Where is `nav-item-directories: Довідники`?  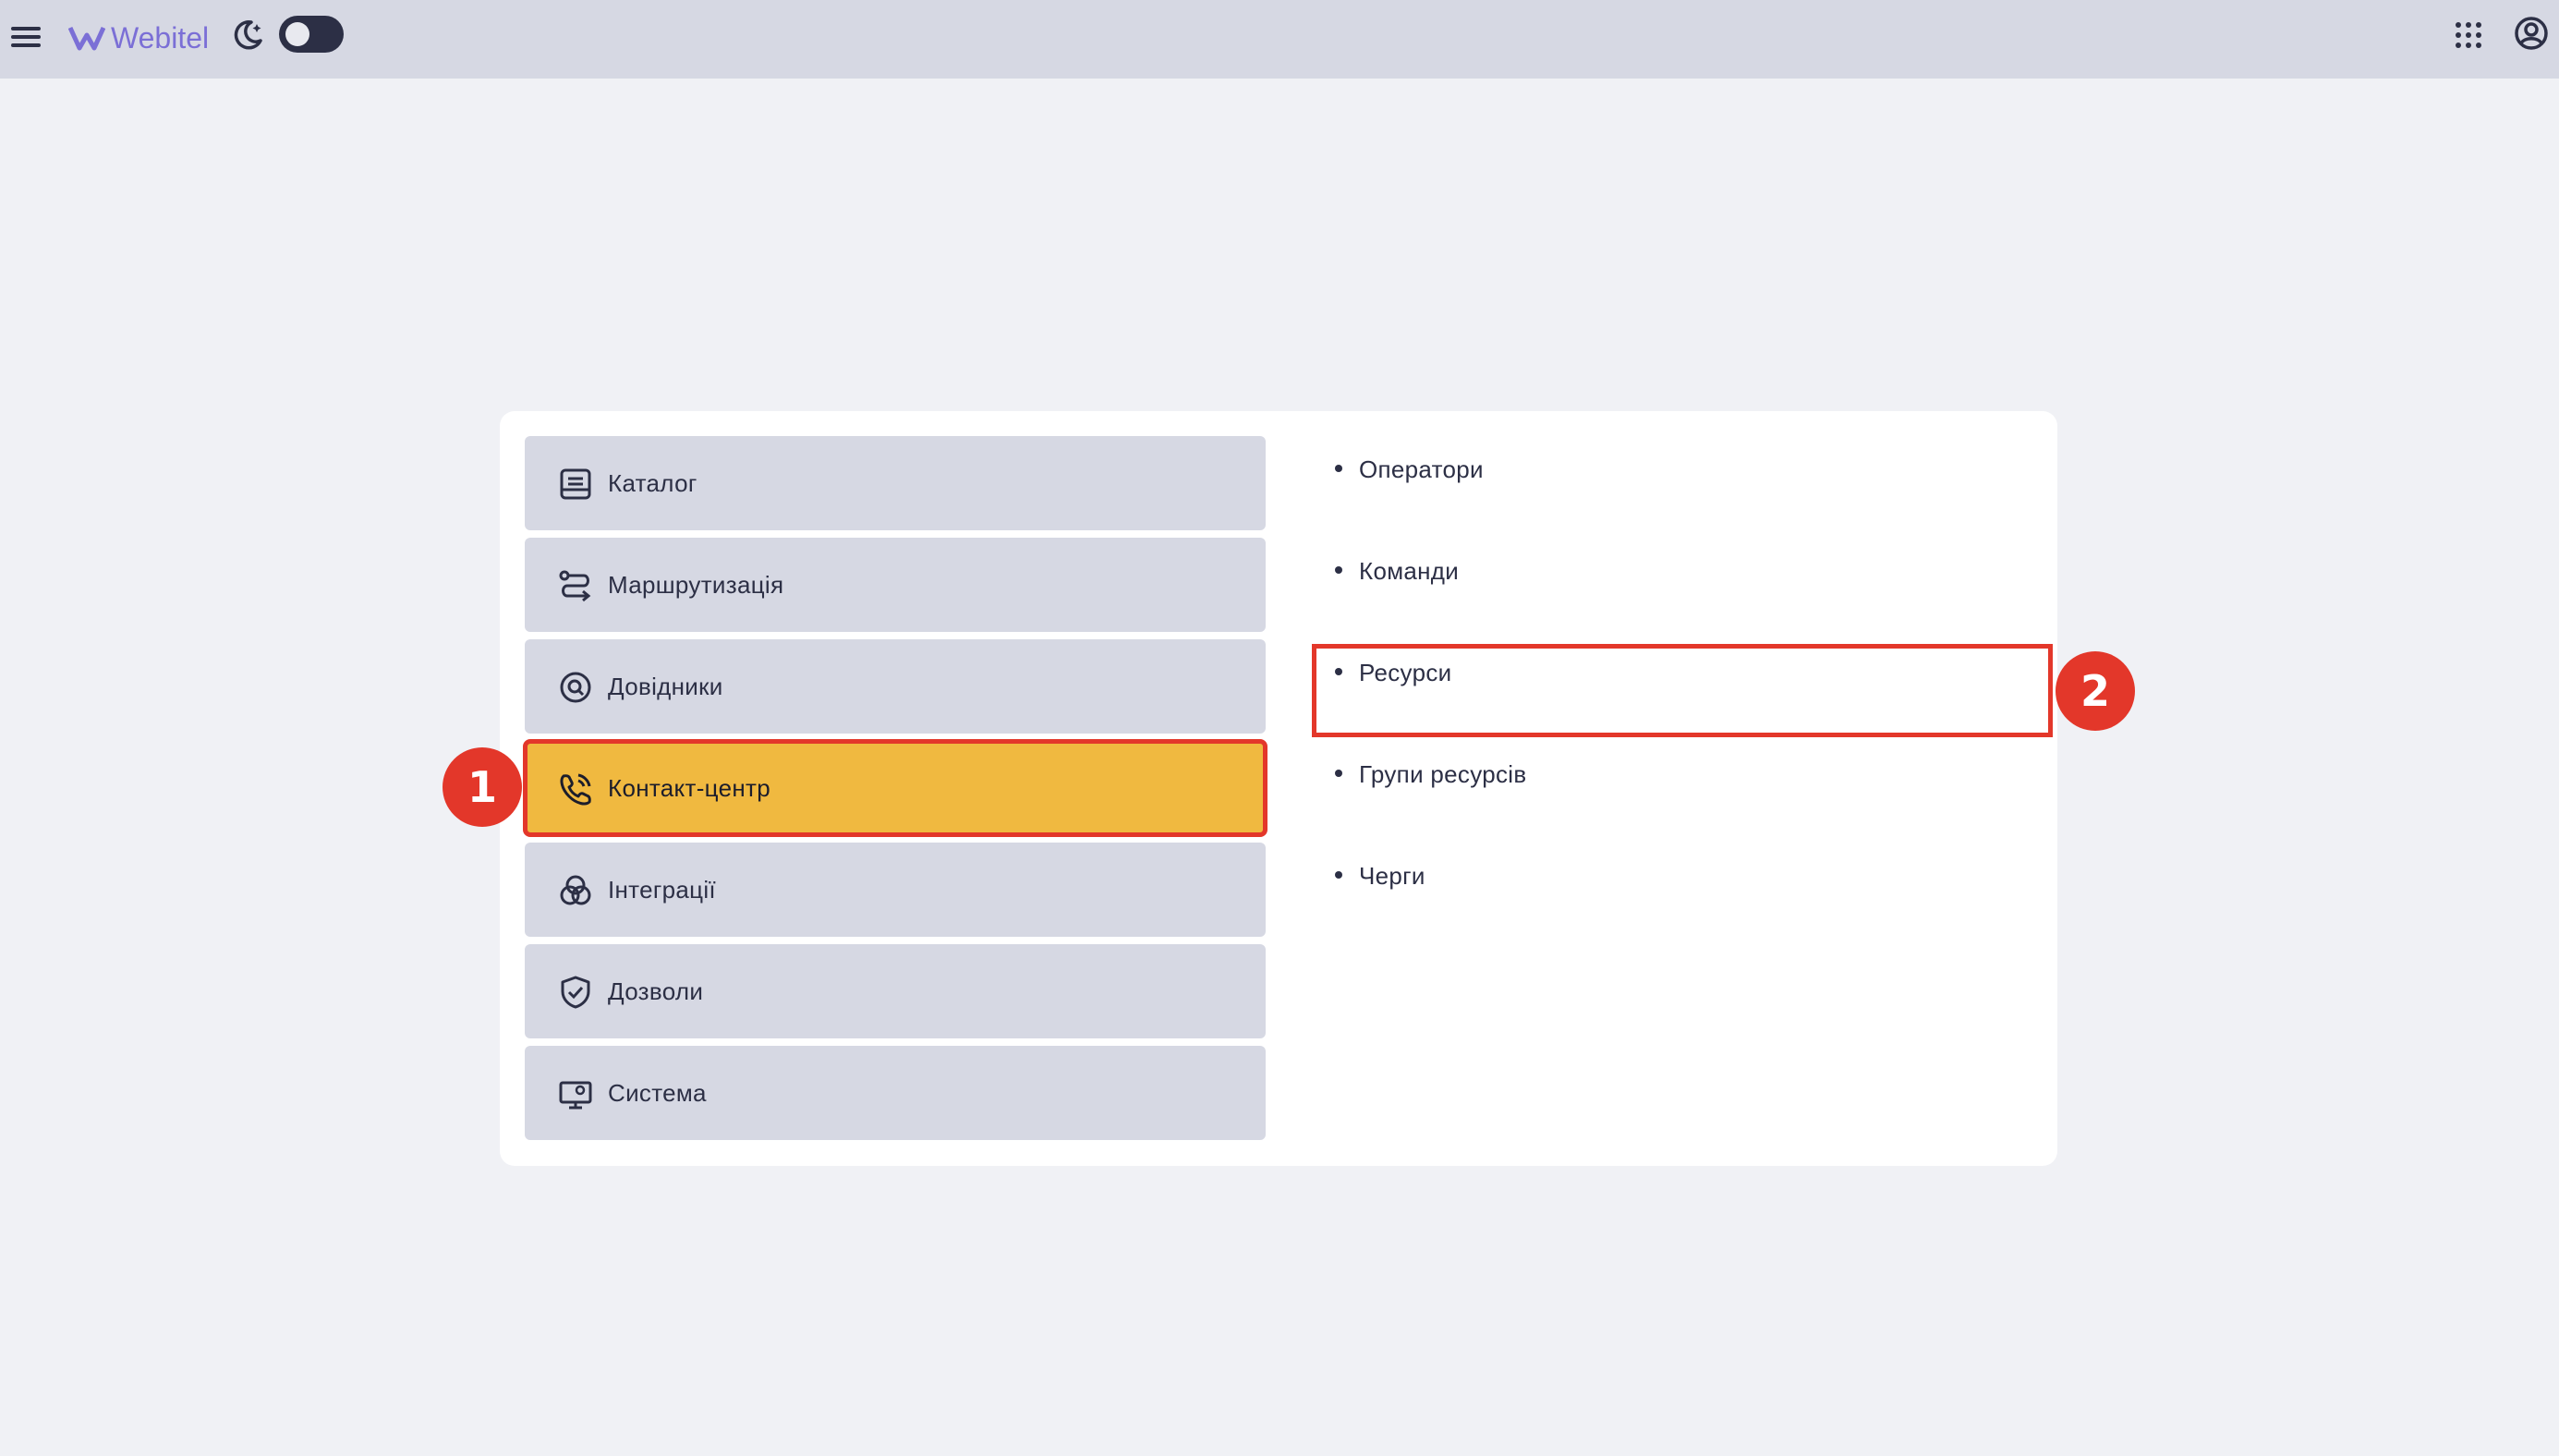 nav-item-directories: Довідники is located at coordinates (895, 686).